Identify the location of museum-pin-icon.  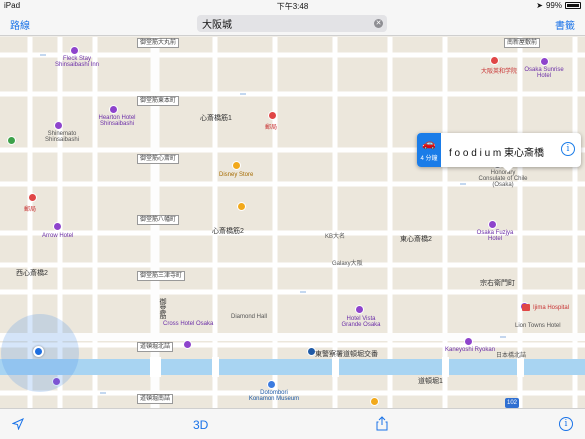
(271, 384).